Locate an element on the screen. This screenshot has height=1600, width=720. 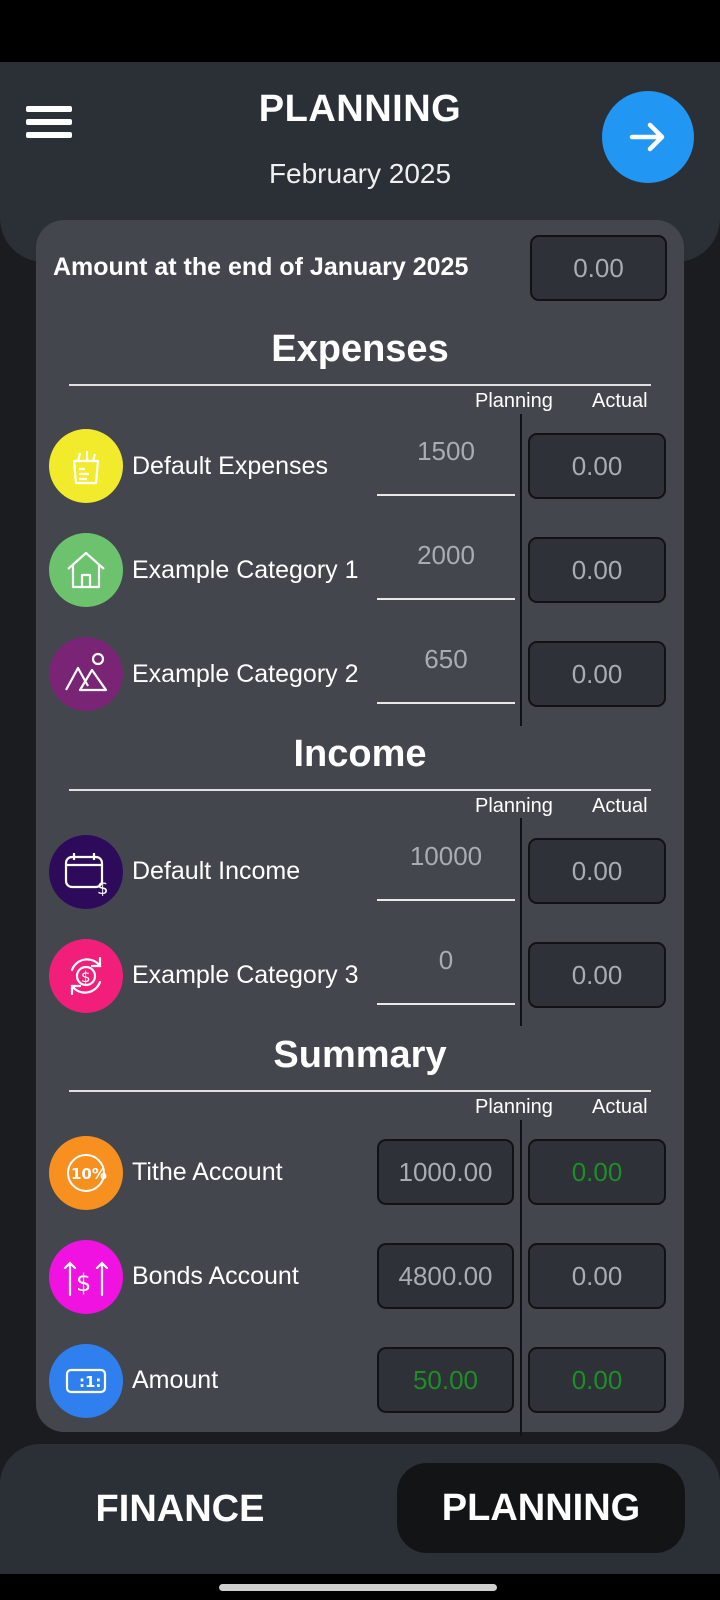
planning-input: 2000 is located at coordinates (446, 567).